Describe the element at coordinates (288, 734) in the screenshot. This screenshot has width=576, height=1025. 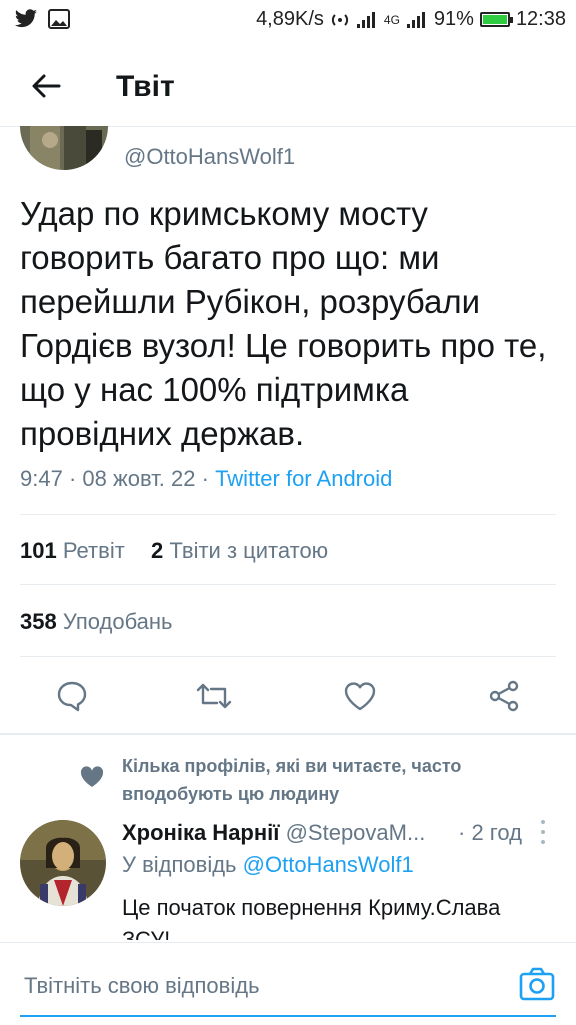
I see `section-divider` at that location.